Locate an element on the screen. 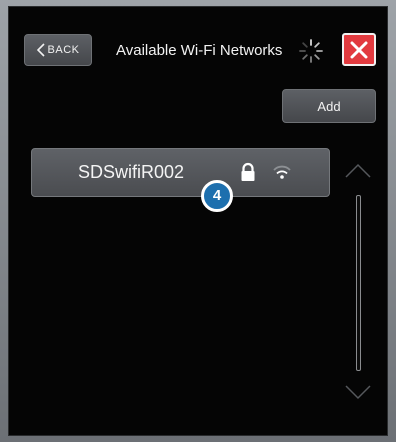 The image size is (396, 442). close-icon is located at coordinates (359, 49).